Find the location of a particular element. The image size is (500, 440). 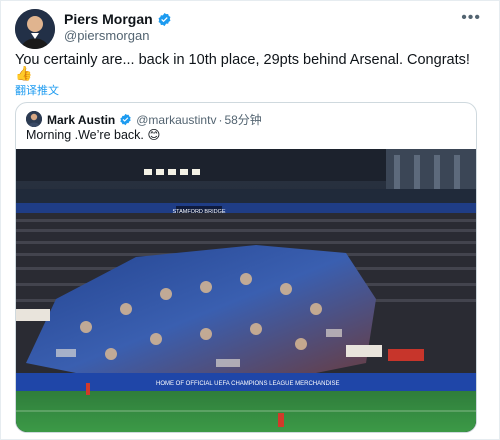

author-name: Piers Morgan is located at coordinates (118, 19).